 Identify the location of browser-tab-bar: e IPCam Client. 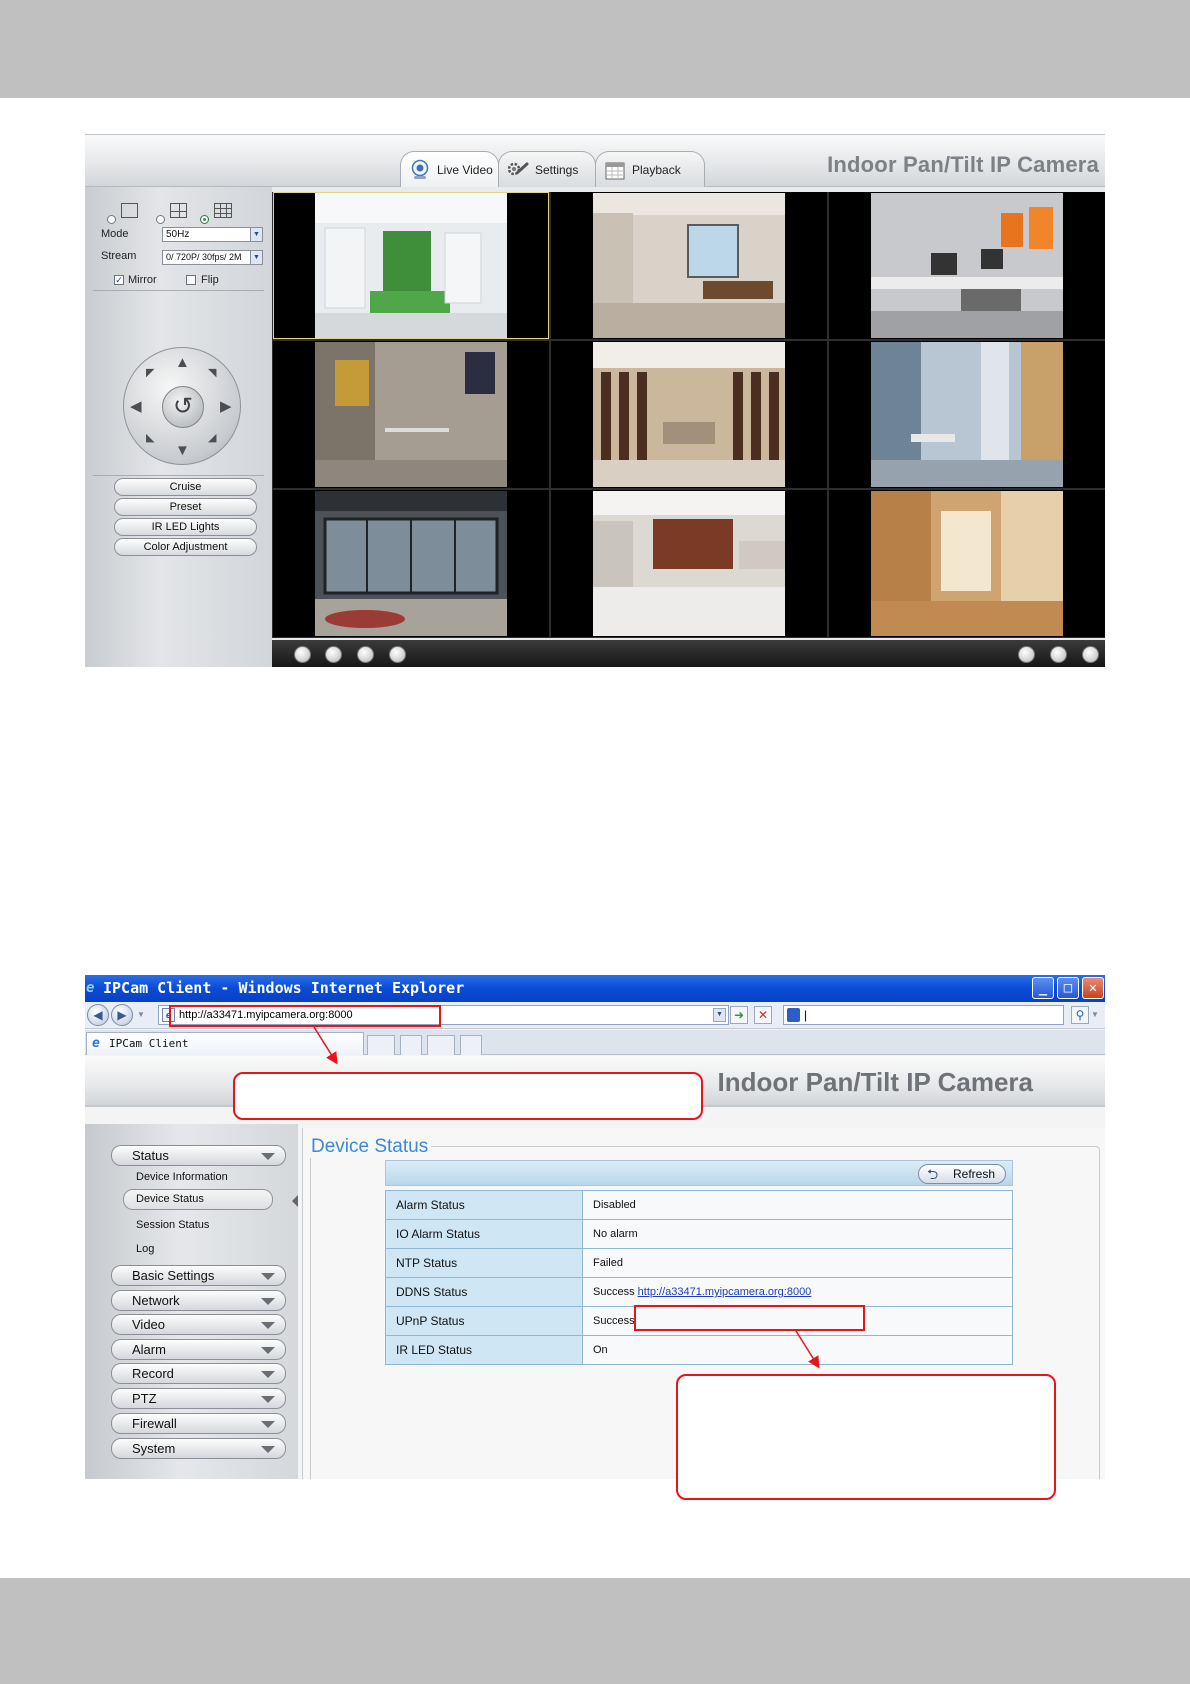
(595, 1042).